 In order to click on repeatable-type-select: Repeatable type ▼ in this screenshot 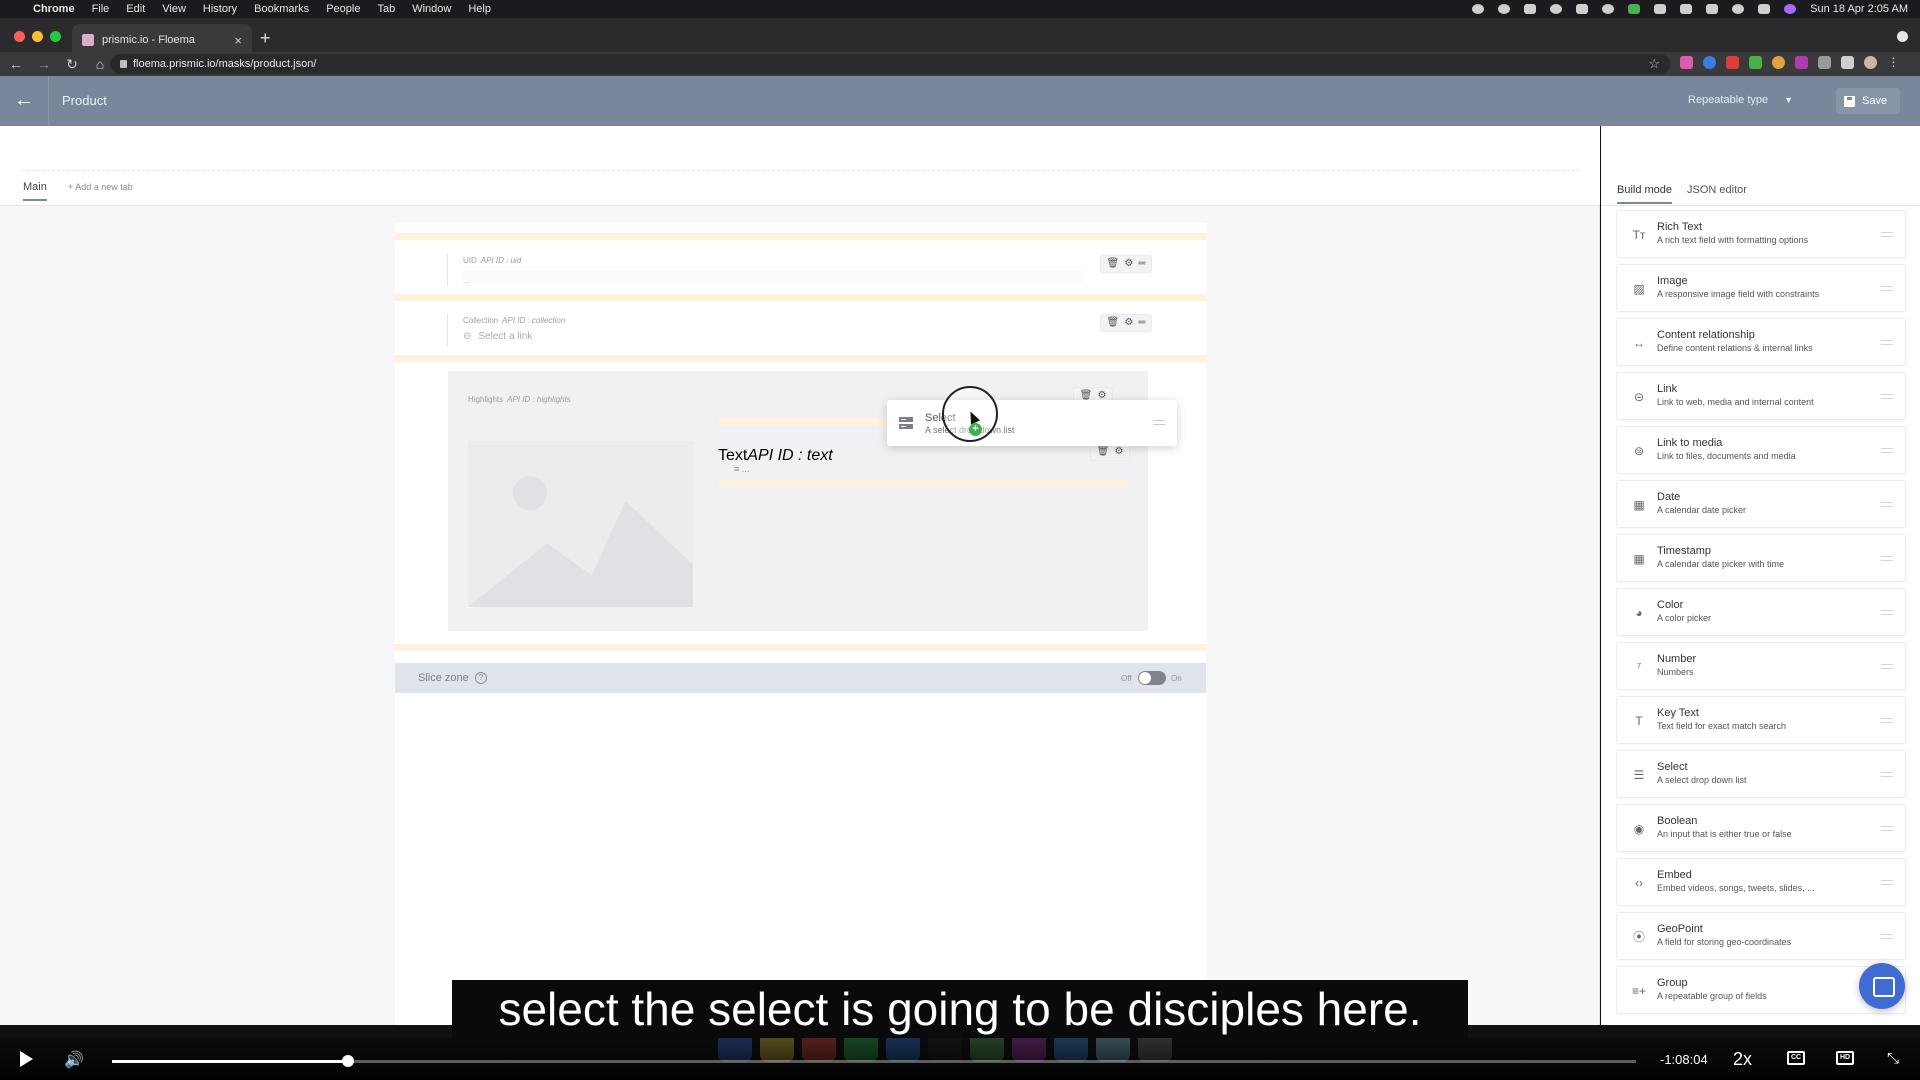, I will do `click(1740, 100)`.